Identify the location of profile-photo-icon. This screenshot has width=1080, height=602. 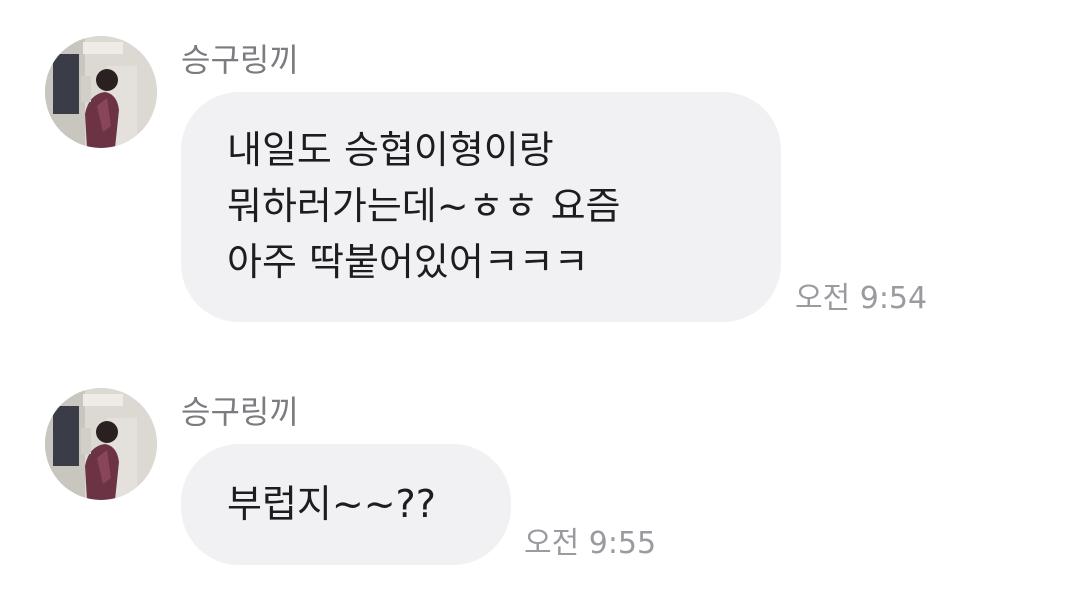
(101, 444).